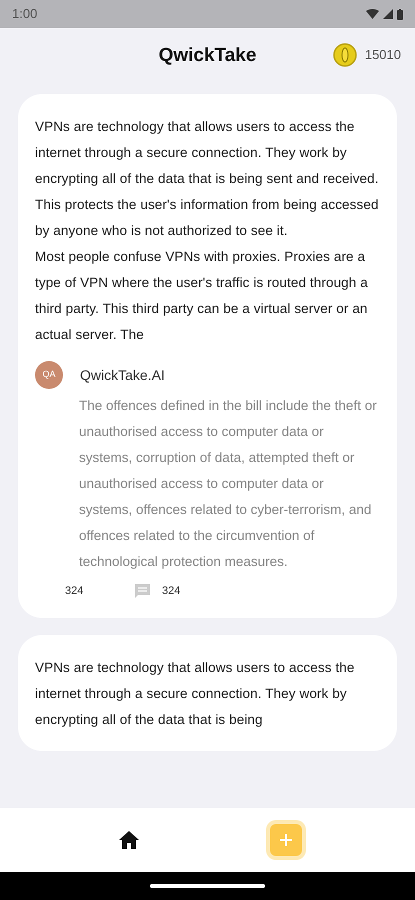 Image resolution: width=415 pixels, height=900 pixels. I want to click on comment-icon, so click(142, 591).